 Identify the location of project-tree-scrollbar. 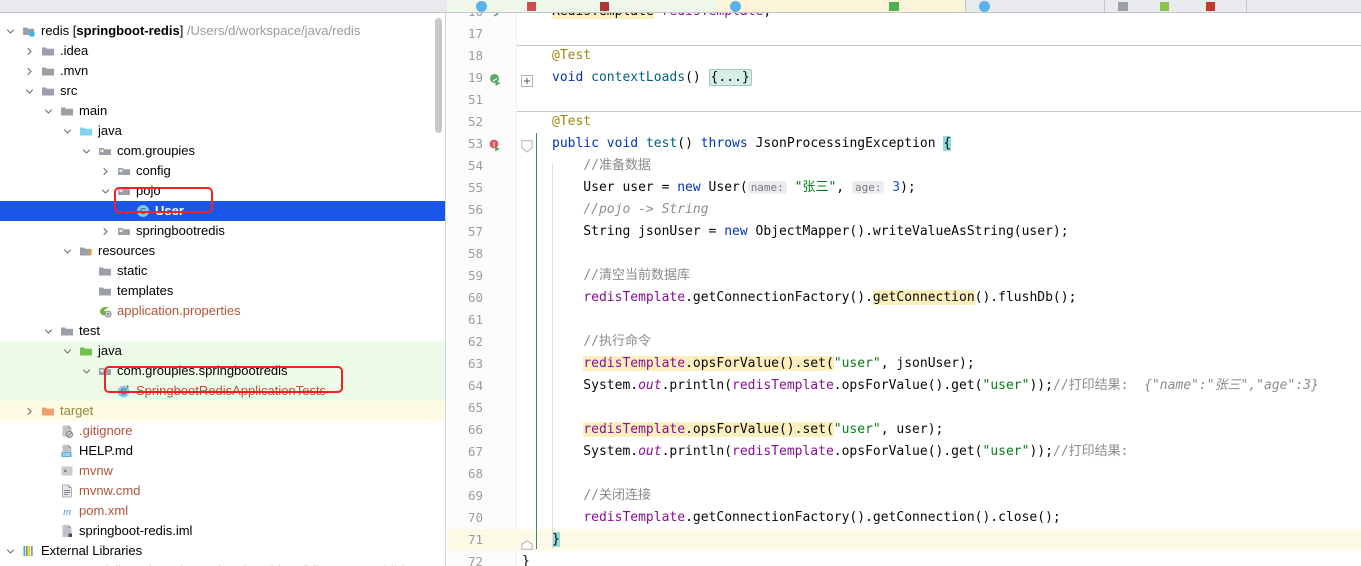
(438, 75).